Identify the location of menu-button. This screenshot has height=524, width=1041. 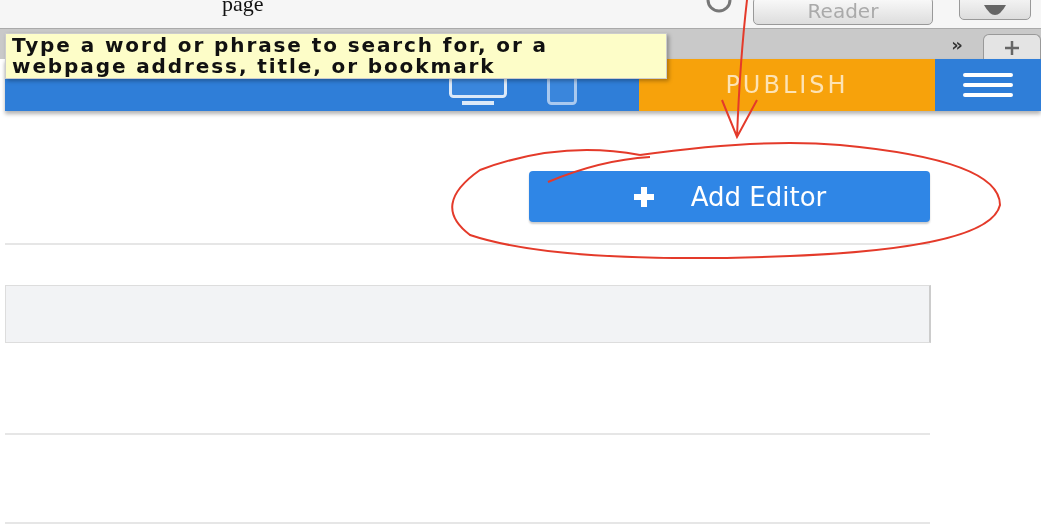
(988, 85).